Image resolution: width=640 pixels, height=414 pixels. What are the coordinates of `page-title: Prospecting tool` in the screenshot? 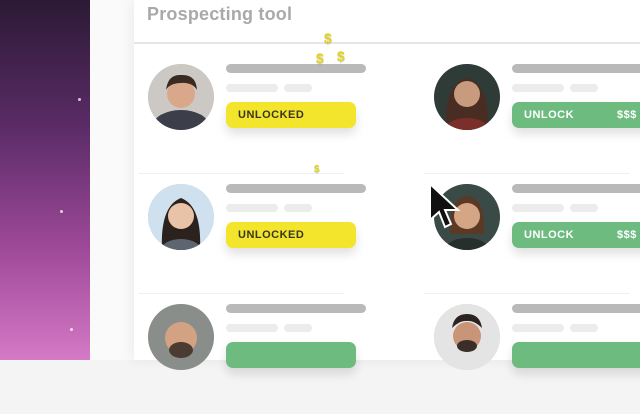 It's located at (220, 14).